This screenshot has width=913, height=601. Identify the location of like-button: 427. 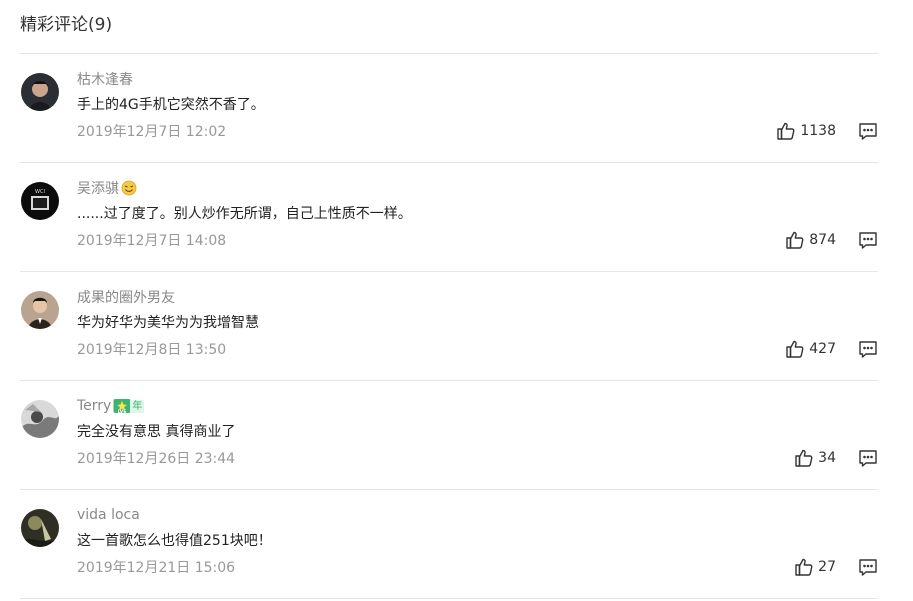
(810, 349).